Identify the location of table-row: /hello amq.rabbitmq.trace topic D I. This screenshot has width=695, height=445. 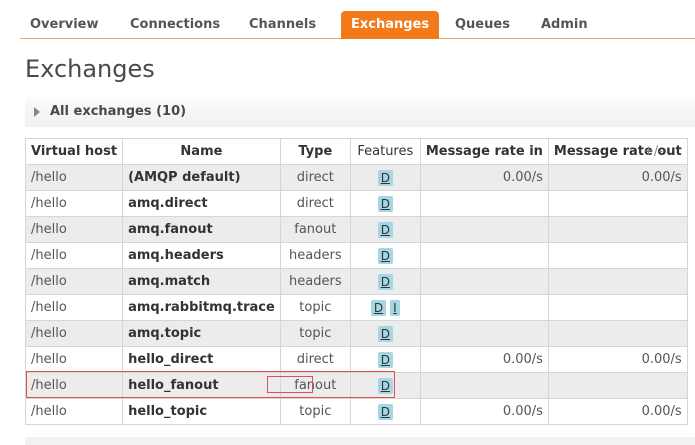
(356, 307).